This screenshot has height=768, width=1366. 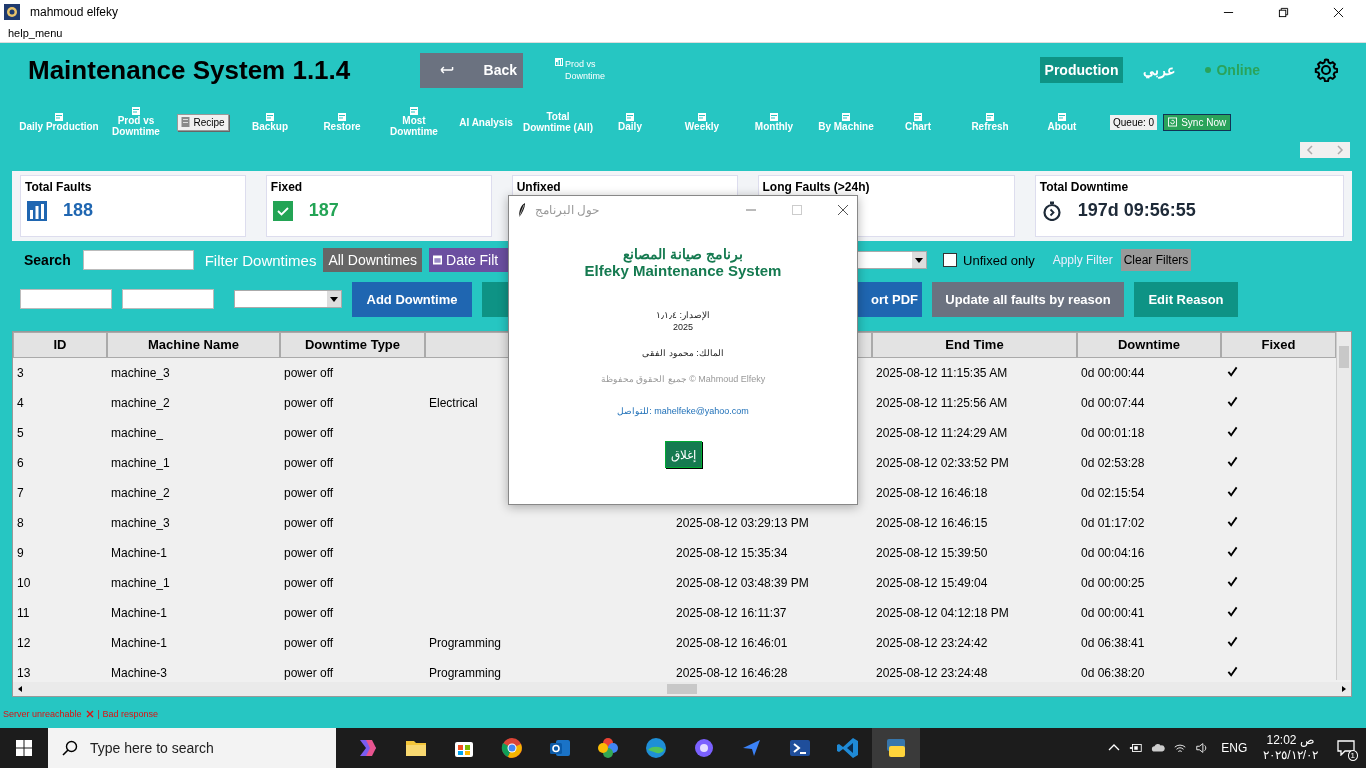 I want to click on table-cell: 2025-08-12 03:29:13 PM, so click(x=742, y=523).